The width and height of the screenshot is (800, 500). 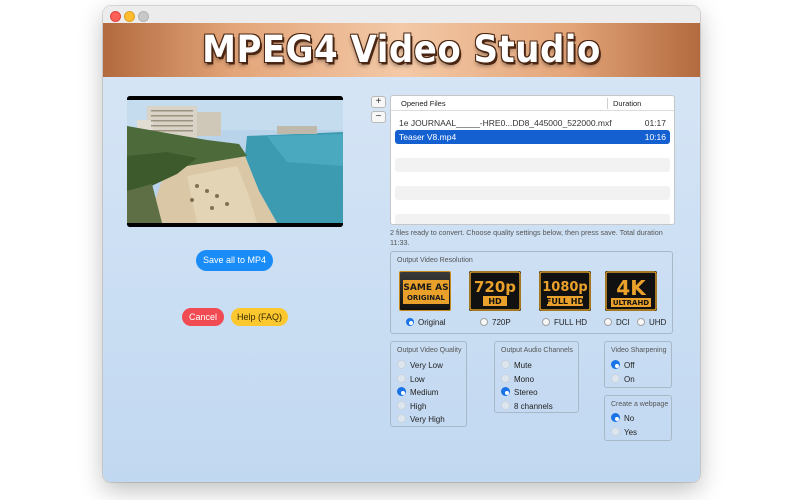 What do you see at coordinates (432, 322) in the screenshot?
I see `option-label: Original` at bounding box center [432, 322].